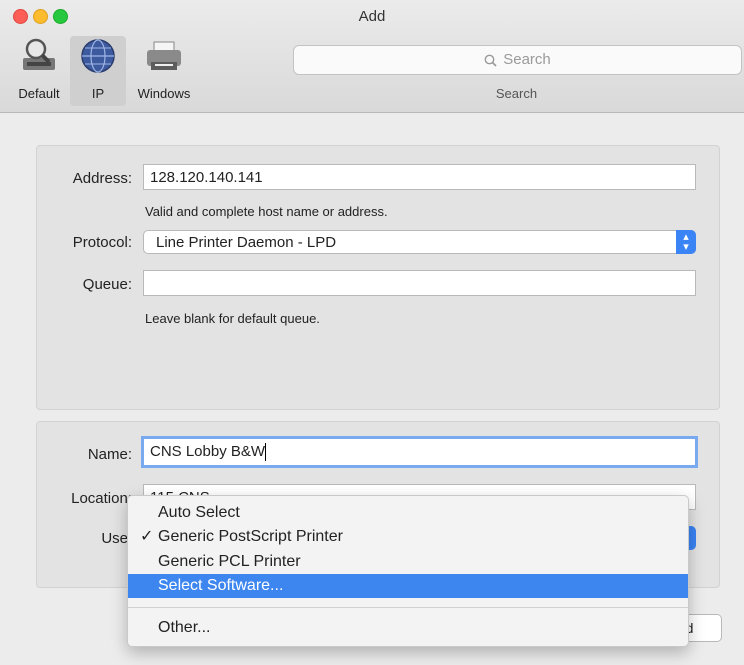  What do you see at coordinates (164, 93) in the screenshot?
I see `toolbar-windows-label: Windows` at bounding box center [164, 93].